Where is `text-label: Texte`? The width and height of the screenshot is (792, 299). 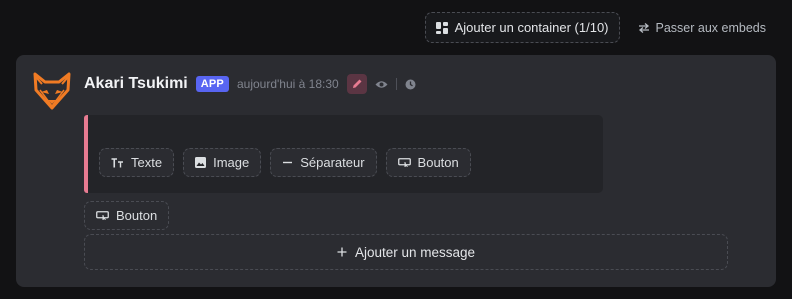
text-label: Texte is located at coordinates (147, 162).